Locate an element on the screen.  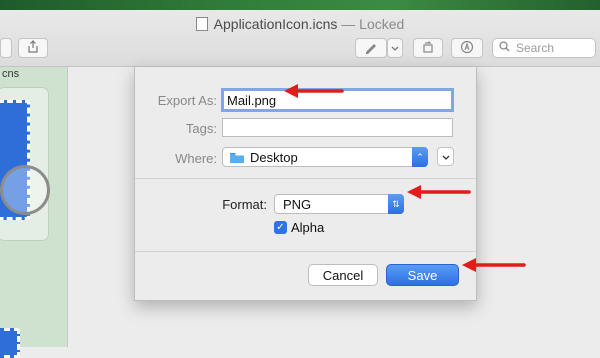
where-stepper: ⌃ is located at coordinates (420, 157).